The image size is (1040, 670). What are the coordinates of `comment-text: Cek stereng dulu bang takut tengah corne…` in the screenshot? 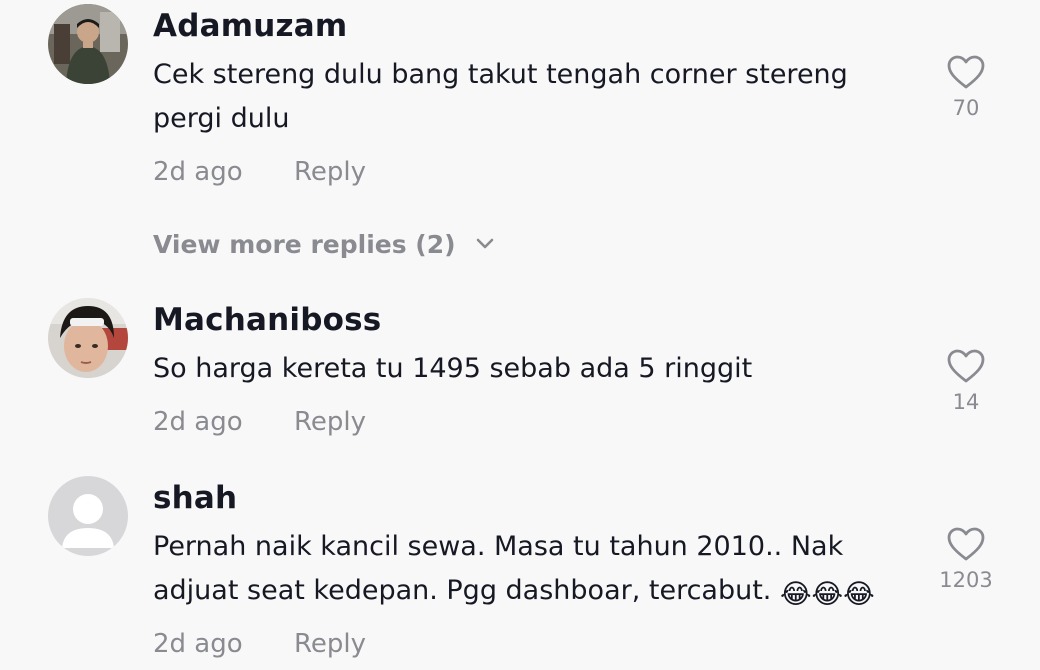 It's located at (500, 96).